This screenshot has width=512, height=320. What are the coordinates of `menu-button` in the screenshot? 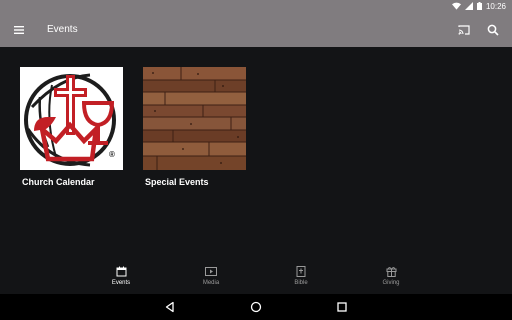 It's located at (19, 30).